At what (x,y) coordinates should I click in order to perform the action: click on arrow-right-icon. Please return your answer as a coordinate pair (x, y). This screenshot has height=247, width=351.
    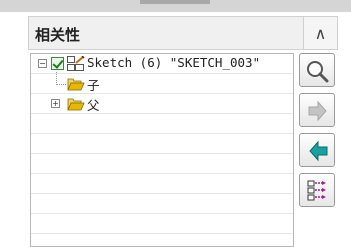
    Looking at the image, I should click on (317, 111).